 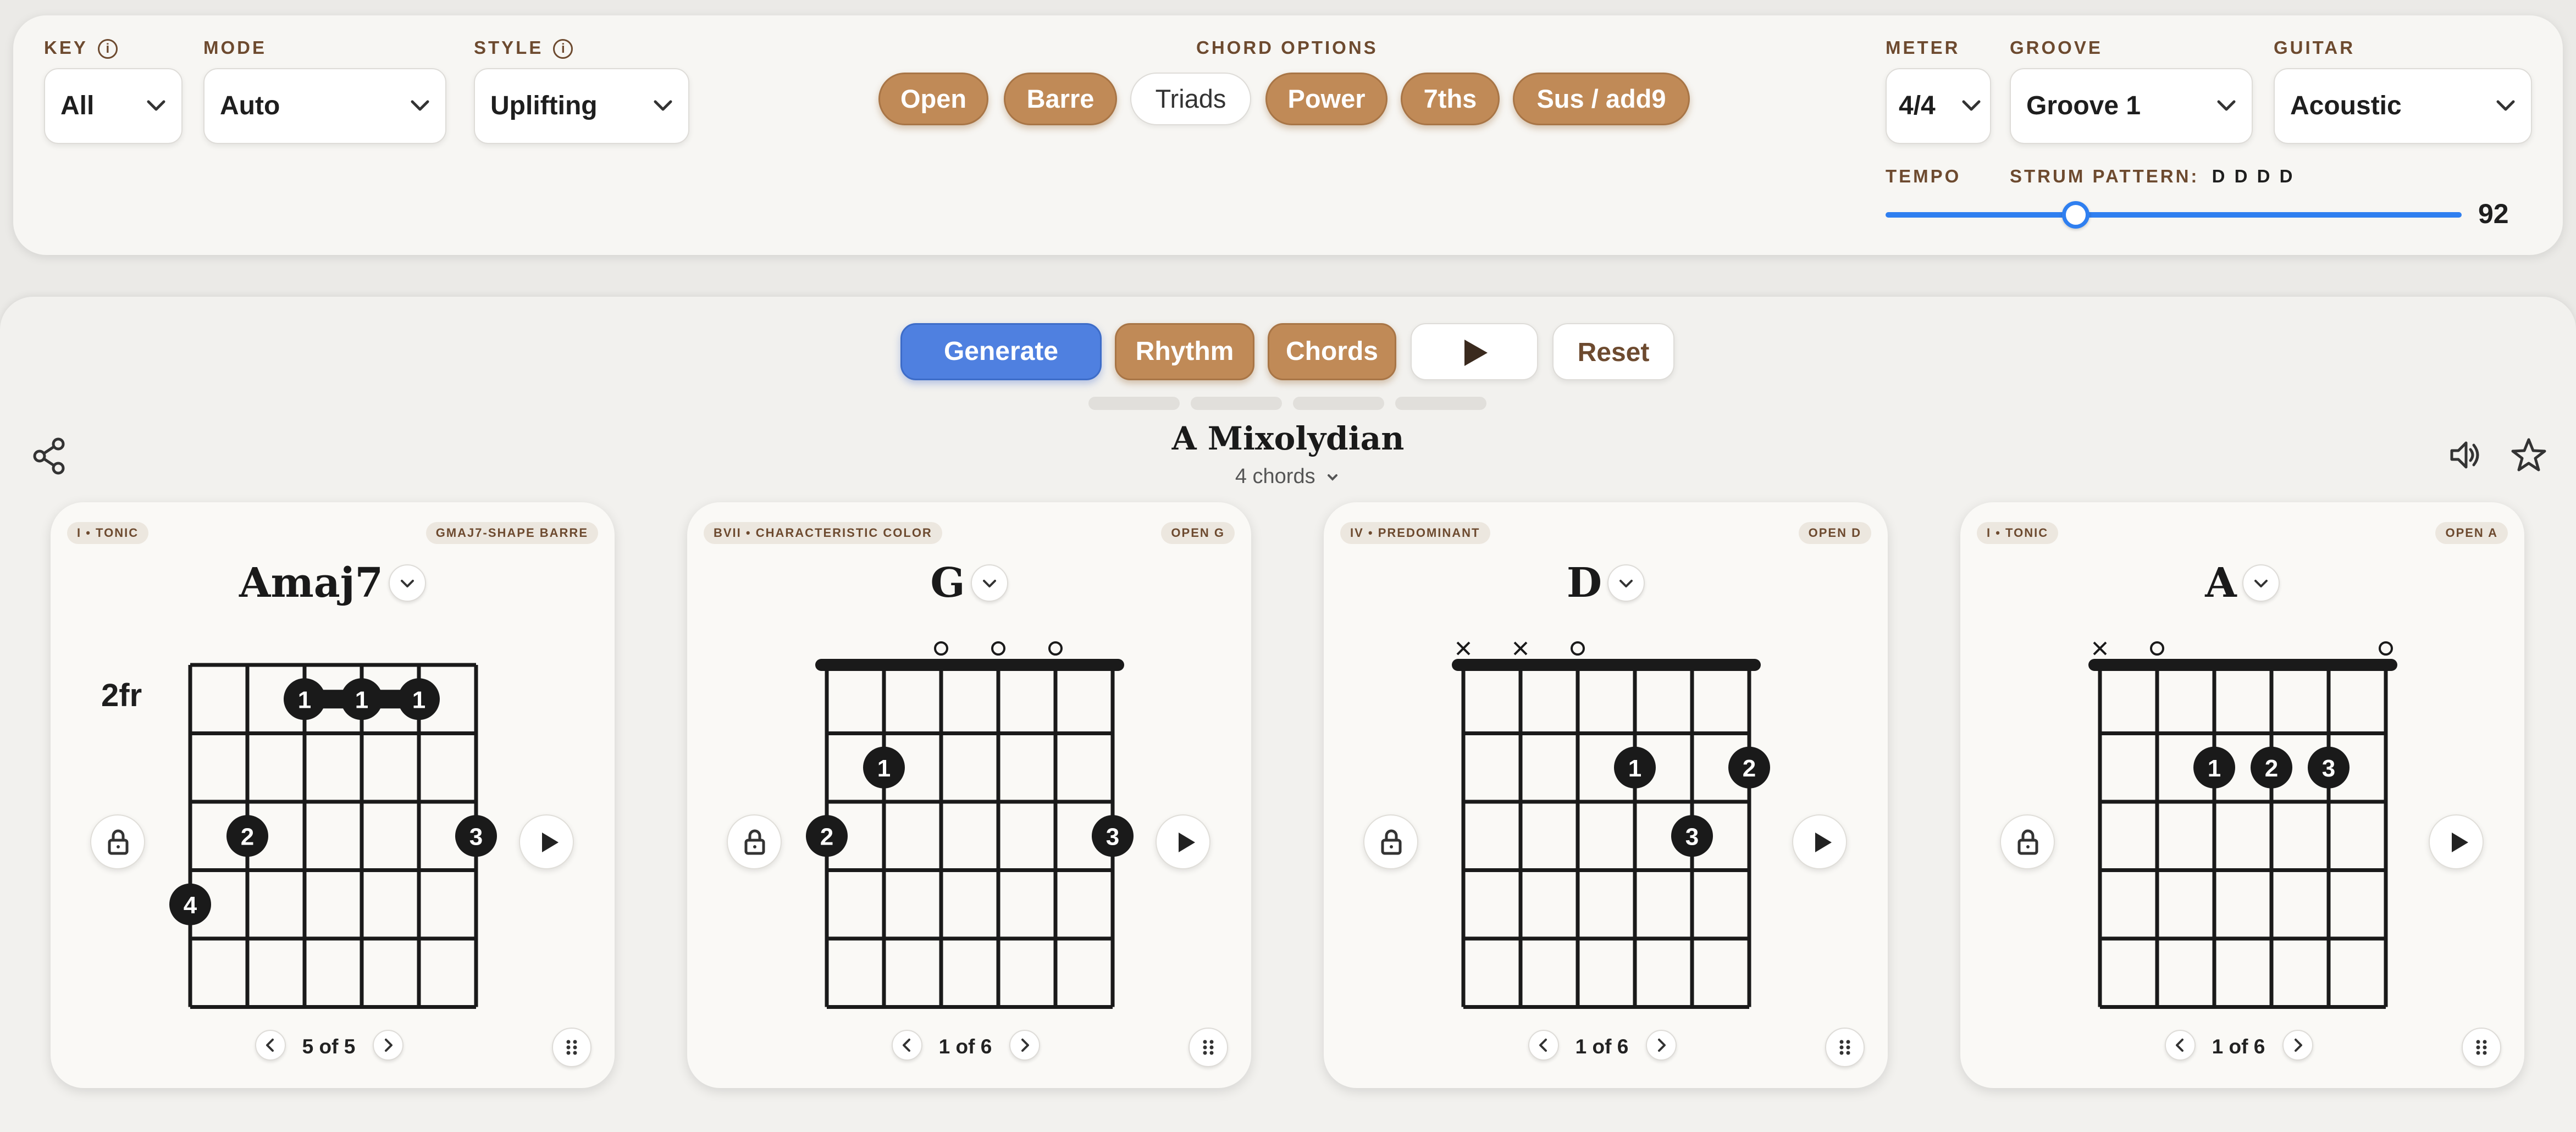 What do you see at coordinates (2528, 455) in the screenshot?
I see `star-icon` at bounding box center [2528, 455].